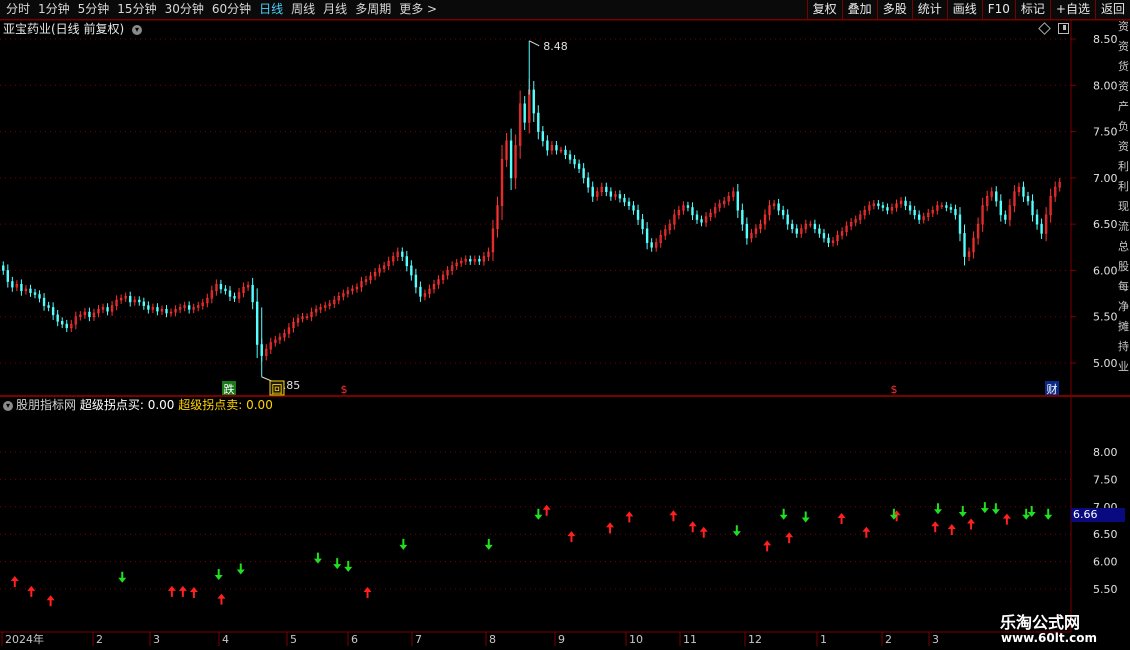 The height and width of the screenshot is (650, 1130). Describe the element at coordinates (225, 405) in the screenshot. I see `sell-label: 超级拐点卖: 0.00` at that location.